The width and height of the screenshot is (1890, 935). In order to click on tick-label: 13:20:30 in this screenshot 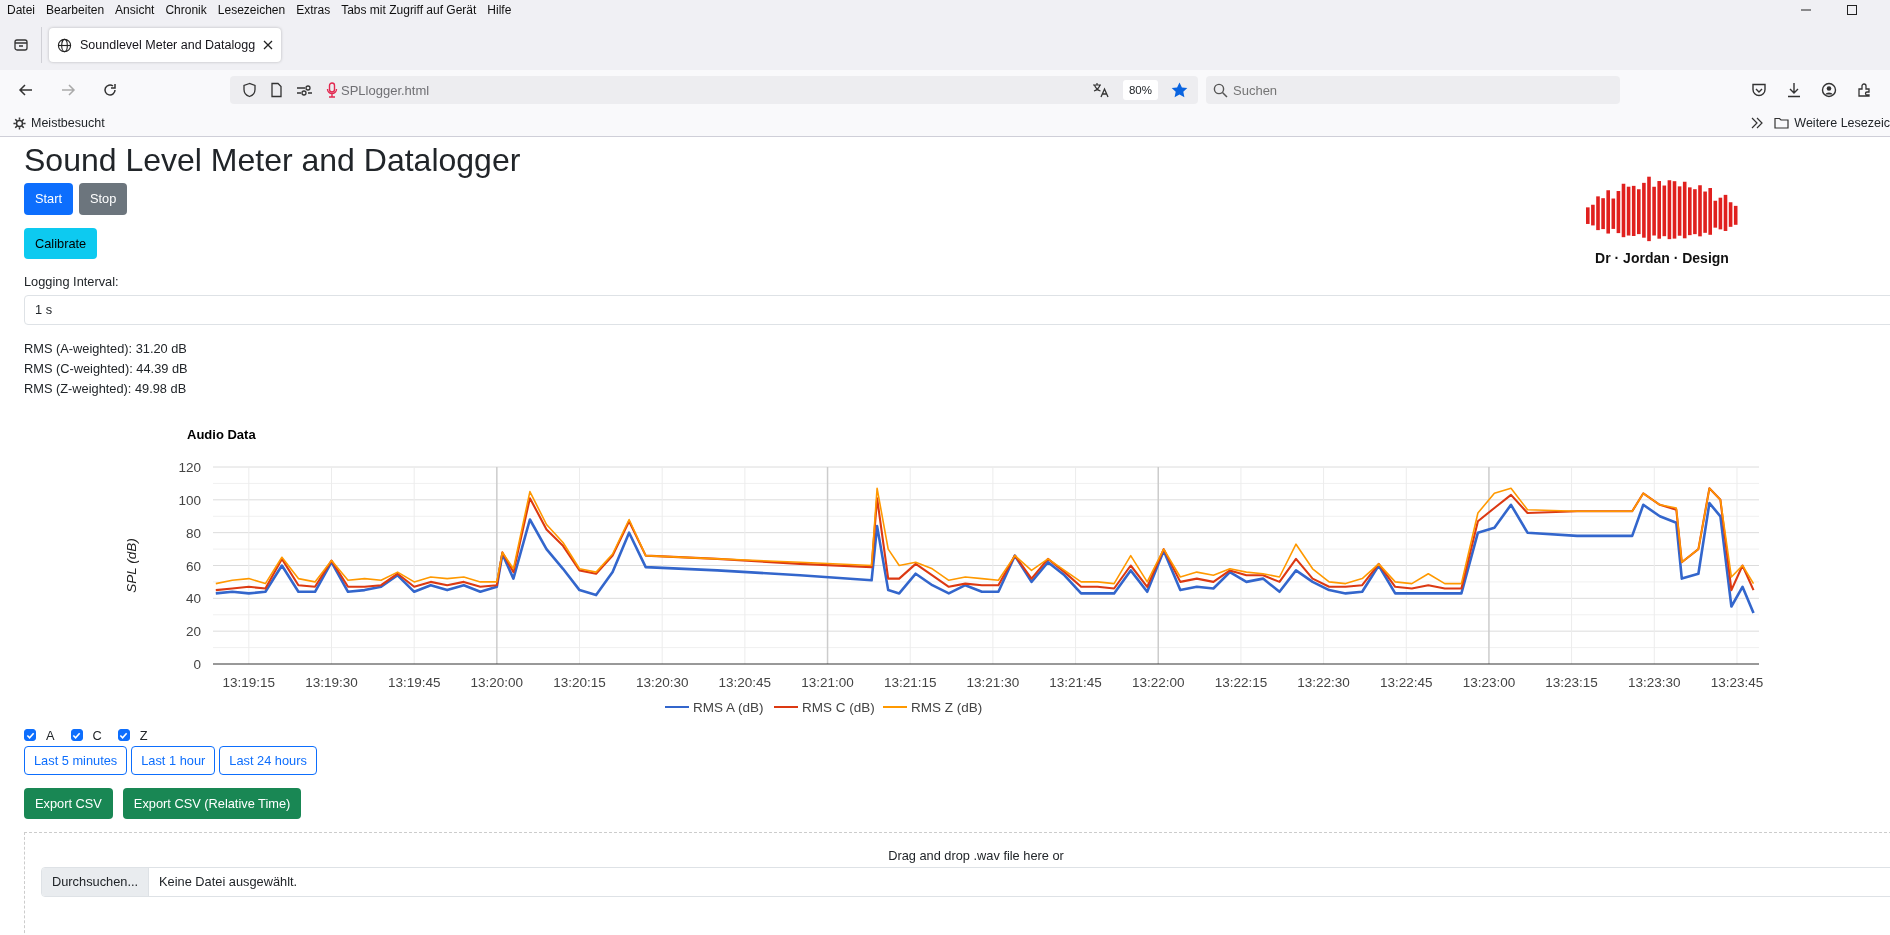, I will do `click(662, 682)`.